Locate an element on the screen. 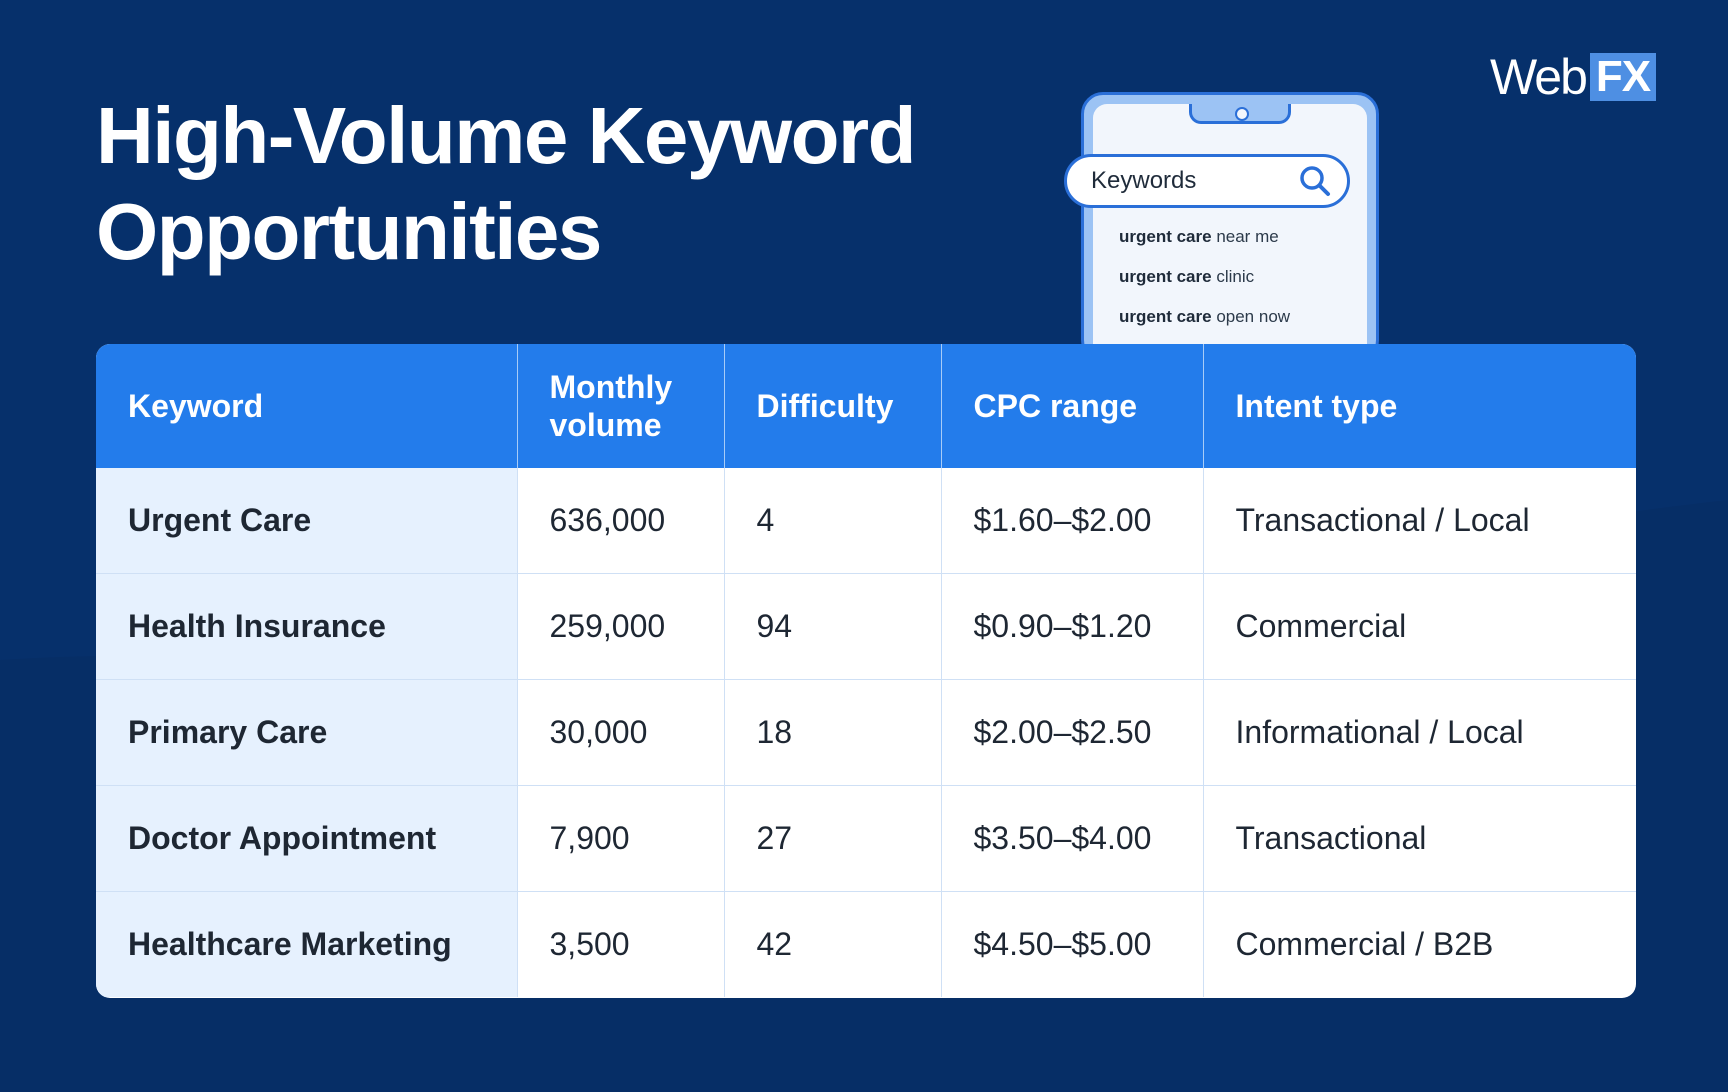 The width and height of the screenshot is (1728, 1092). phone-notch is located at coordinates (1240, 114).